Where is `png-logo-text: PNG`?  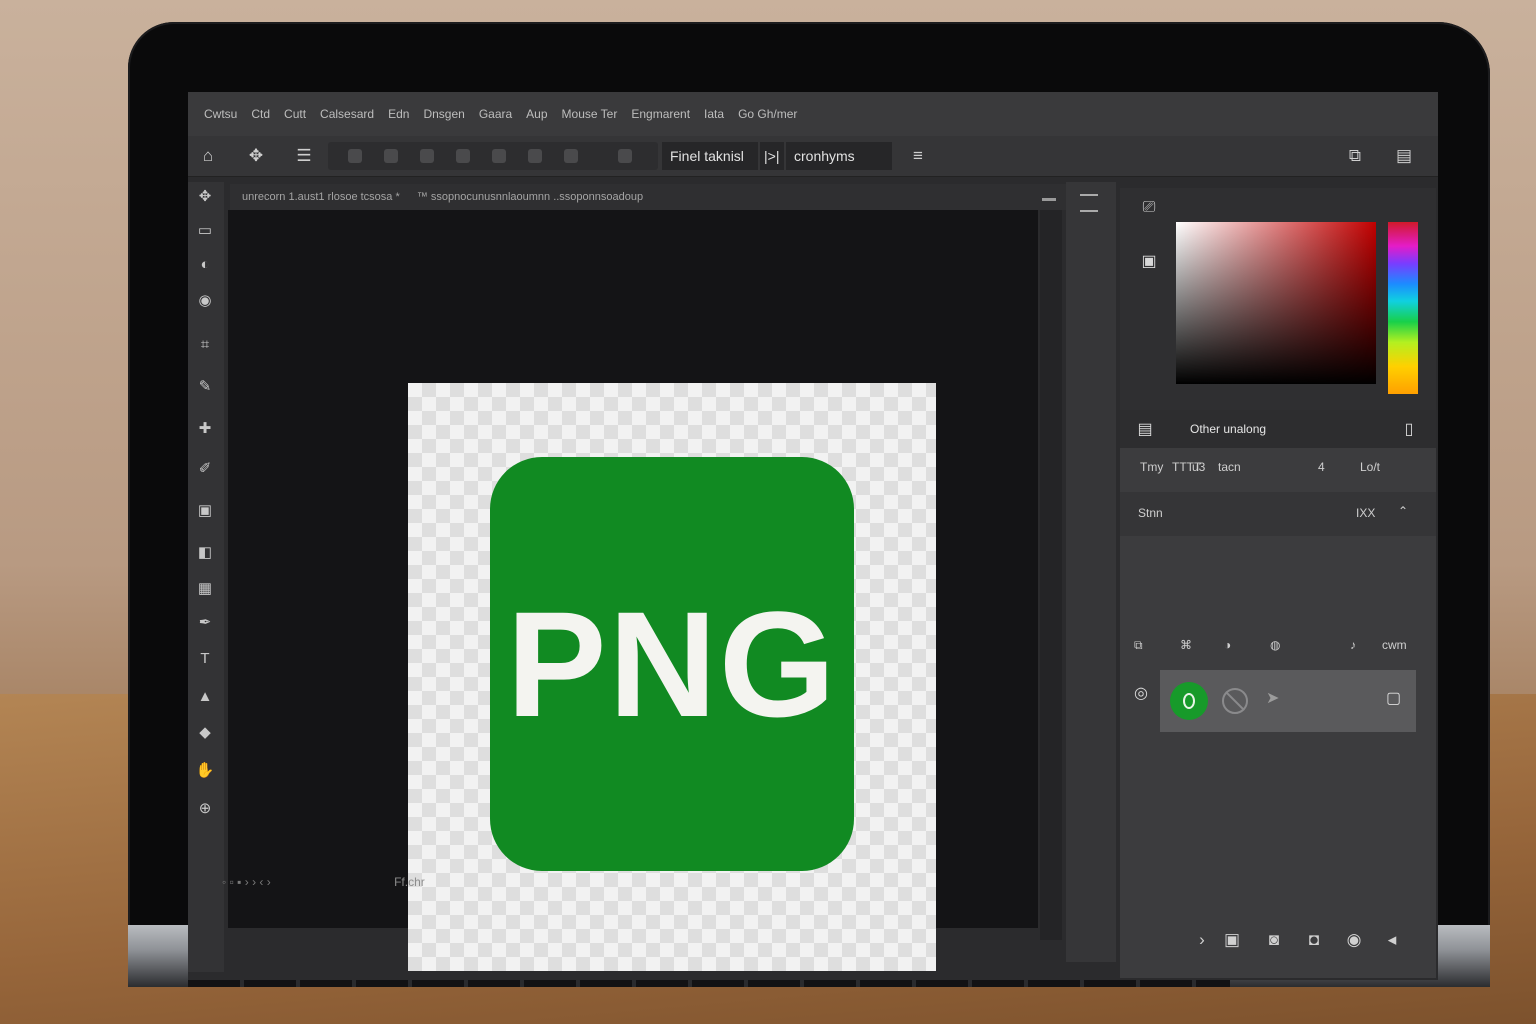 png-logo-text: PNG is located at coordinates (672, 663).